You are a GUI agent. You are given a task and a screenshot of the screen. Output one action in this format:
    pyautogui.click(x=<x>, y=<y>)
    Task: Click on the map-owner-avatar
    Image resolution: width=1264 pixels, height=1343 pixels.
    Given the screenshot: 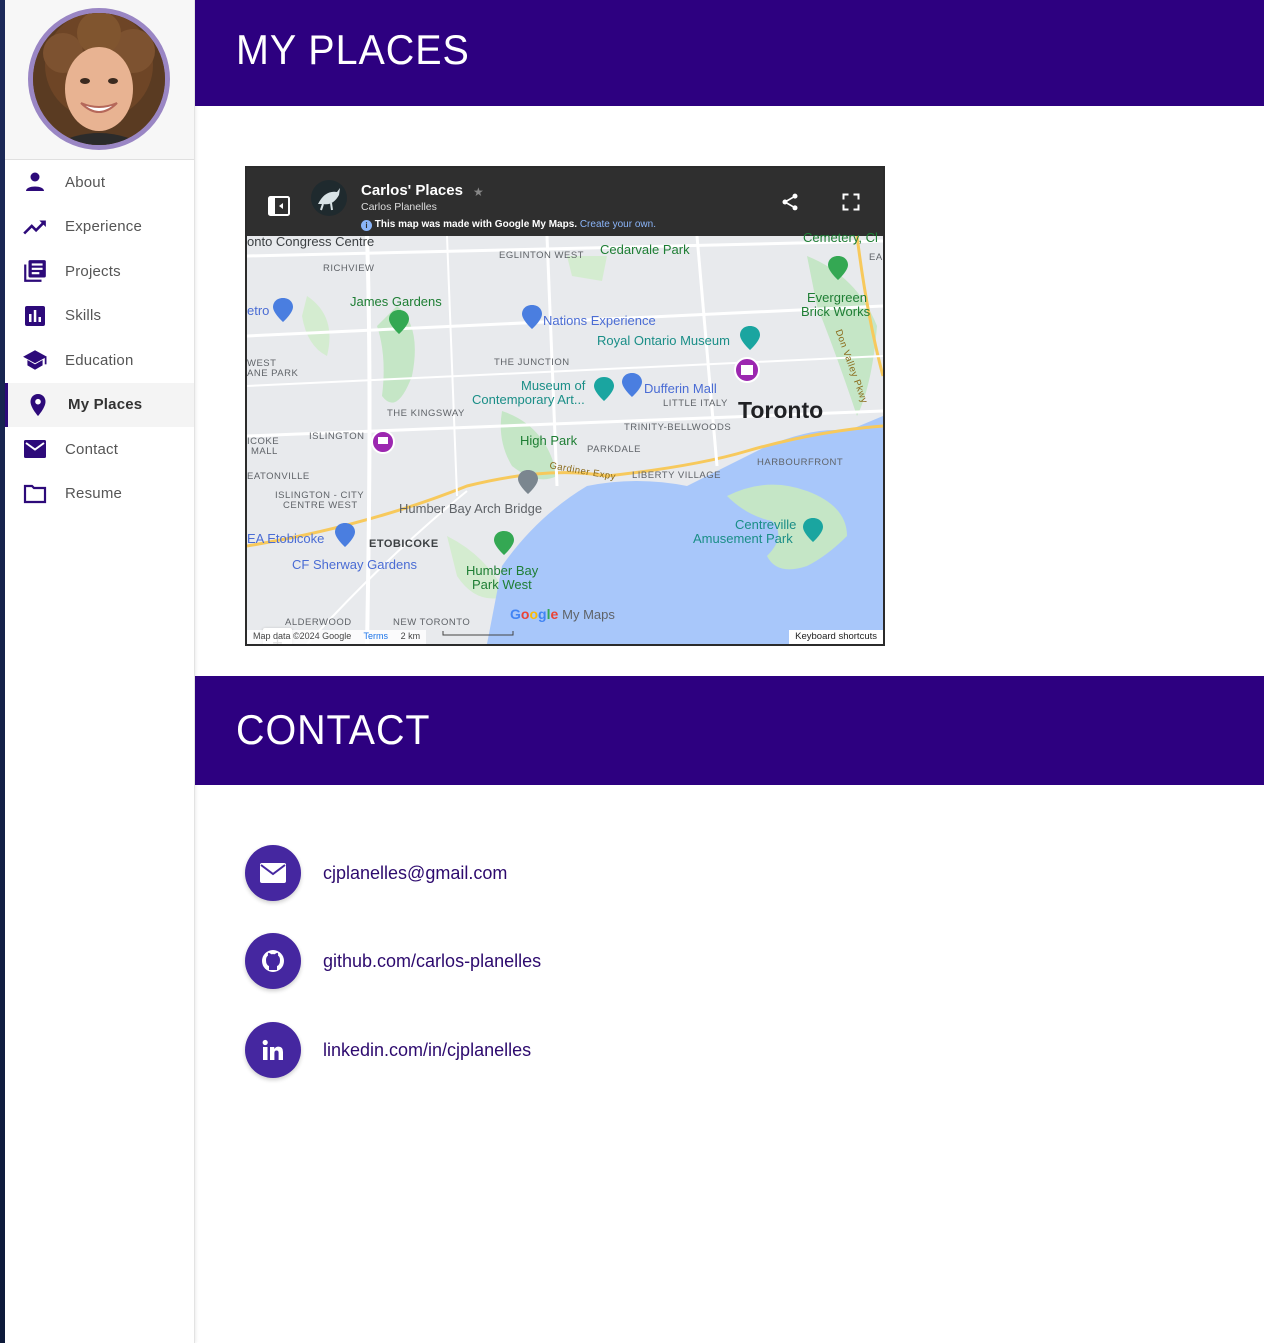 What is the action you would take?
    pyautogui.click(x=329, y=200)
    